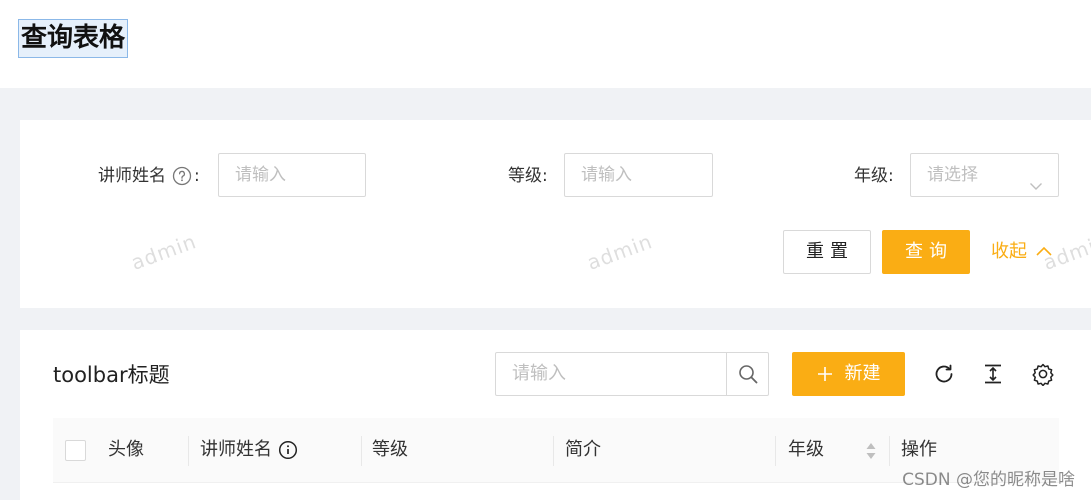 This screenshot has width=1091, height=500. Describe the element at coordinates (611, 374) in the screenshot. I see `search-input: 请输入` at that location.